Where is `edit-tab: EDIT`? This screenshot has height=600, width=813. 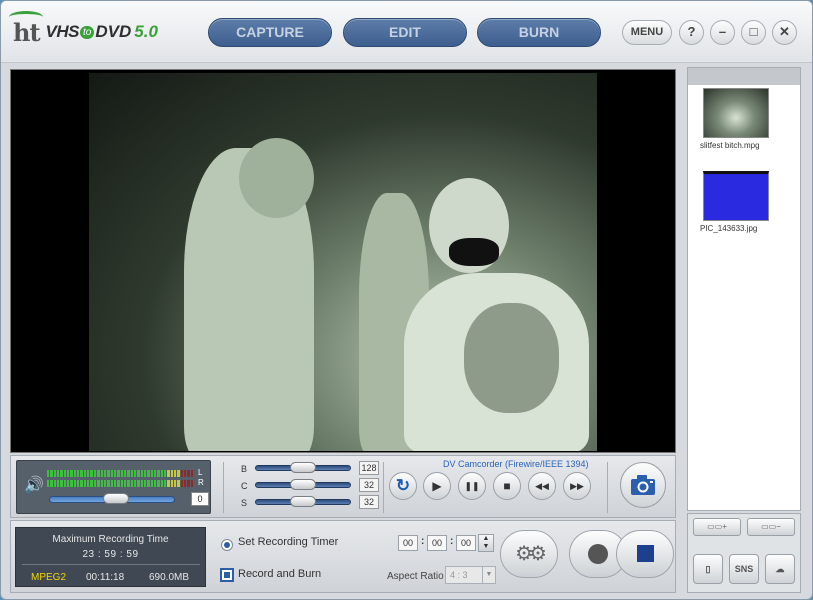 edit-tab: EDIT is located at coordinates (405, 32).